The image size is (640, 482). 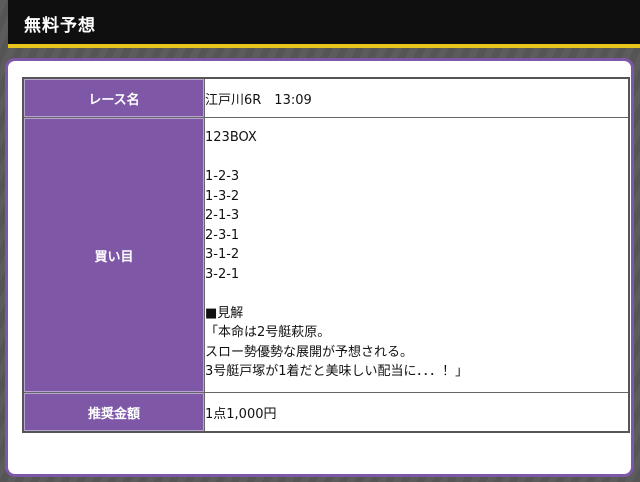 What do you see at coordinates (417, 97) in the screenshot?
I see `race-name-value: 江戸川6R 13:09` at bounding box center [417, 97].